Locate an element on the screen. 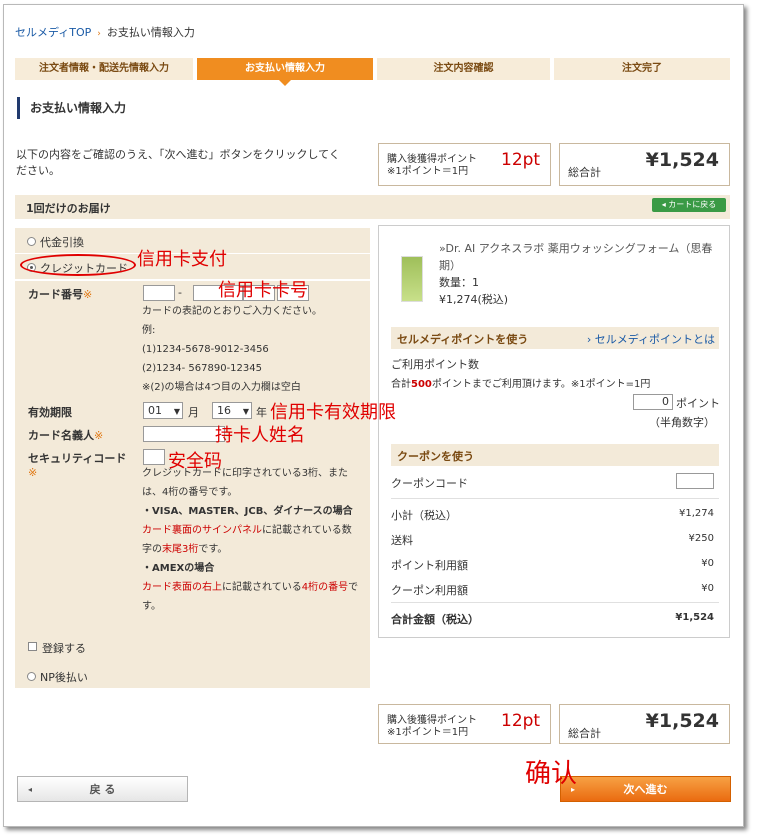  register-card-checkbox is located at coordinates (32, 646).